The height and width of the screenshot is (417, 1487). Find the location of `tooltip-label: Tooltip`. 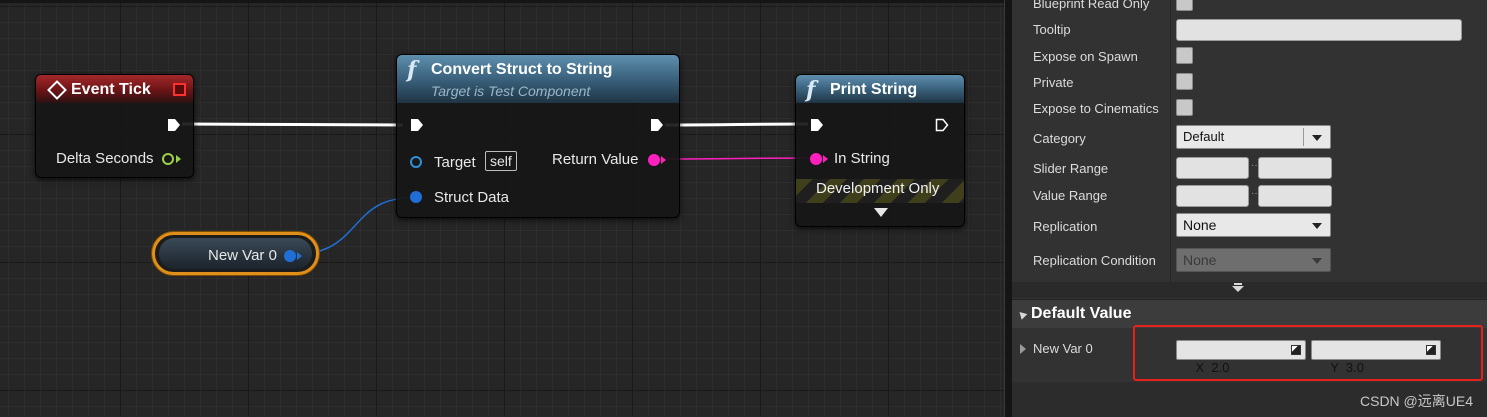

tooltip-label: Tooltip is located at coordinates (1052, 29).